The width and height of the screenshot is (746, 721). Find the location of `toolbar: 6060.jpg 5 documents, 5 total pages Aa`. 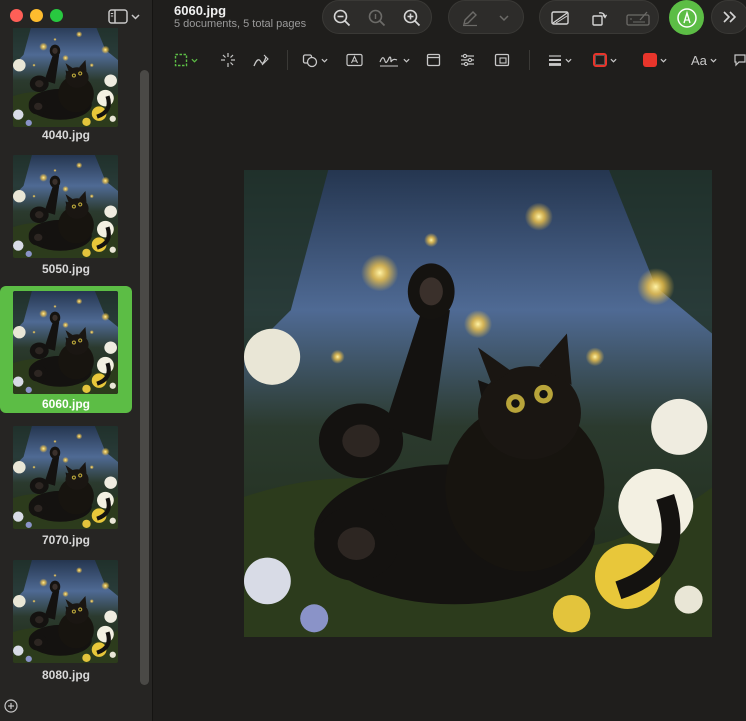

toolbar: 6060.jpg 5 documents, 5 total pages Aa is located at coordinates (450, 40).